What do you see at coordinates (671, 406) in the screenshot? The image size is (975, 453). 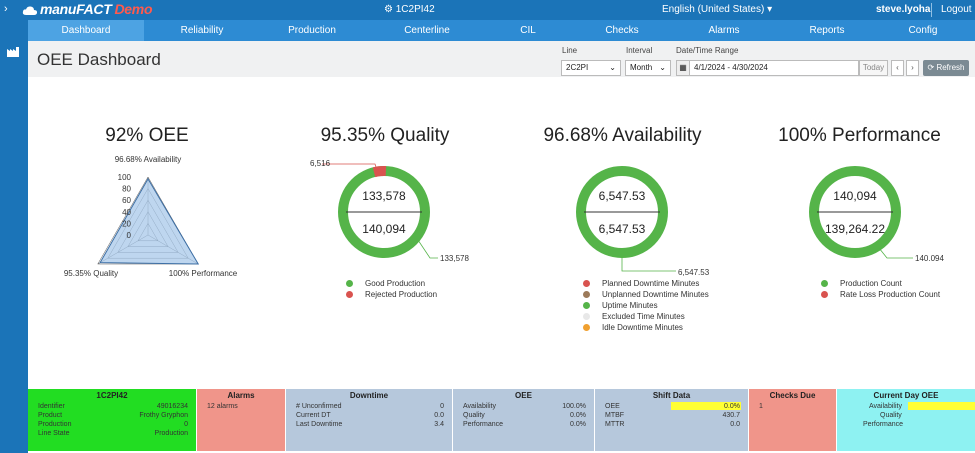 I see `panel-row: OEE 0.0%` at bounding box center [671, 406].